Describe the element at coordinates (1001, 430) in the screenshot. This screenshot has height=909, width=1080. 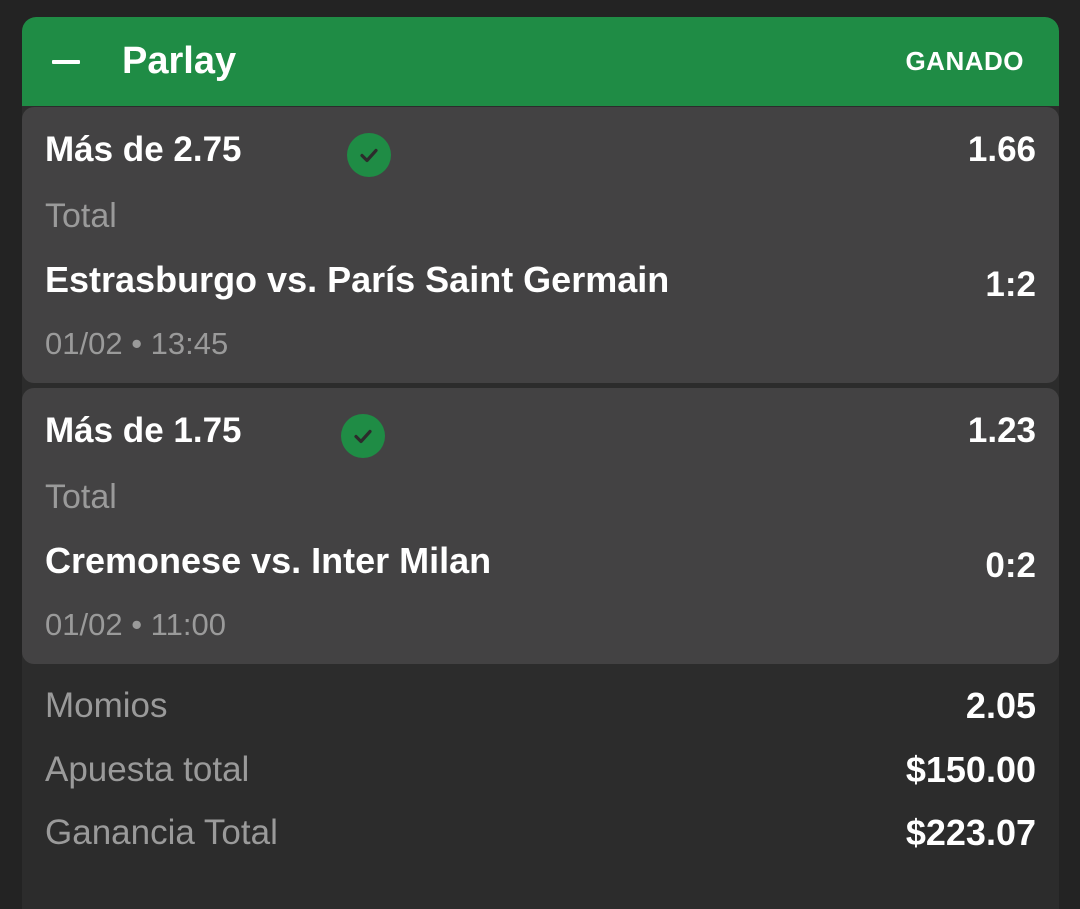
I see `leg-odds: 1.23` at that location.